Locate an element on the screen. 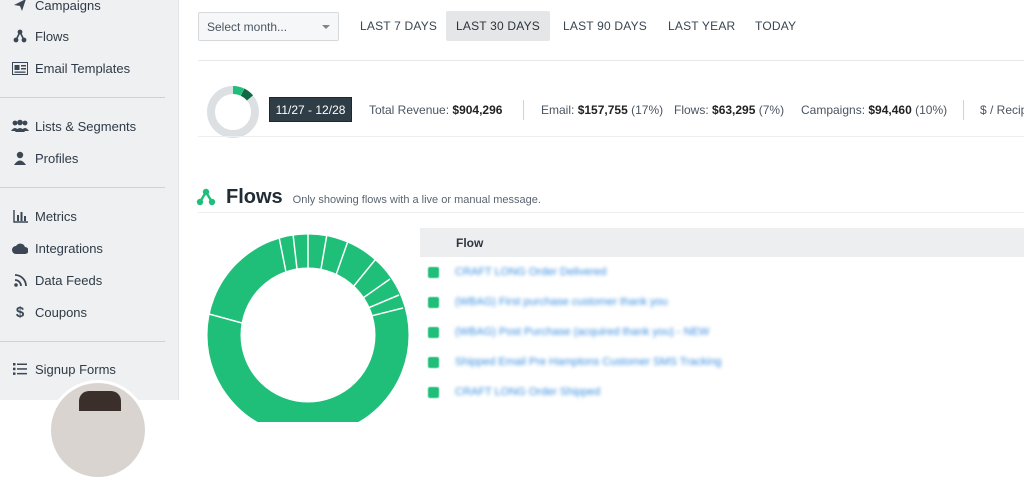 The image size is (1024, 480). rss-icon is located at coordinates (20, 280).